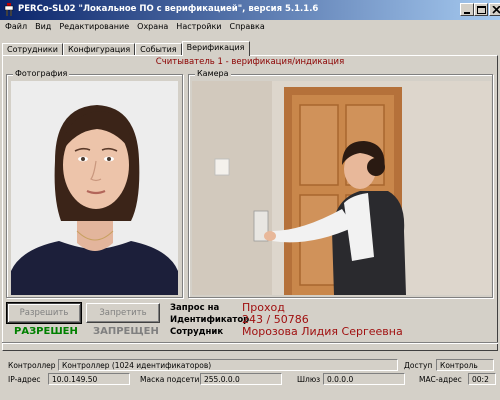  Describe the element at coordinates (44, 313) in the screenshot. I see `allow-button: Разрешить` at that location.